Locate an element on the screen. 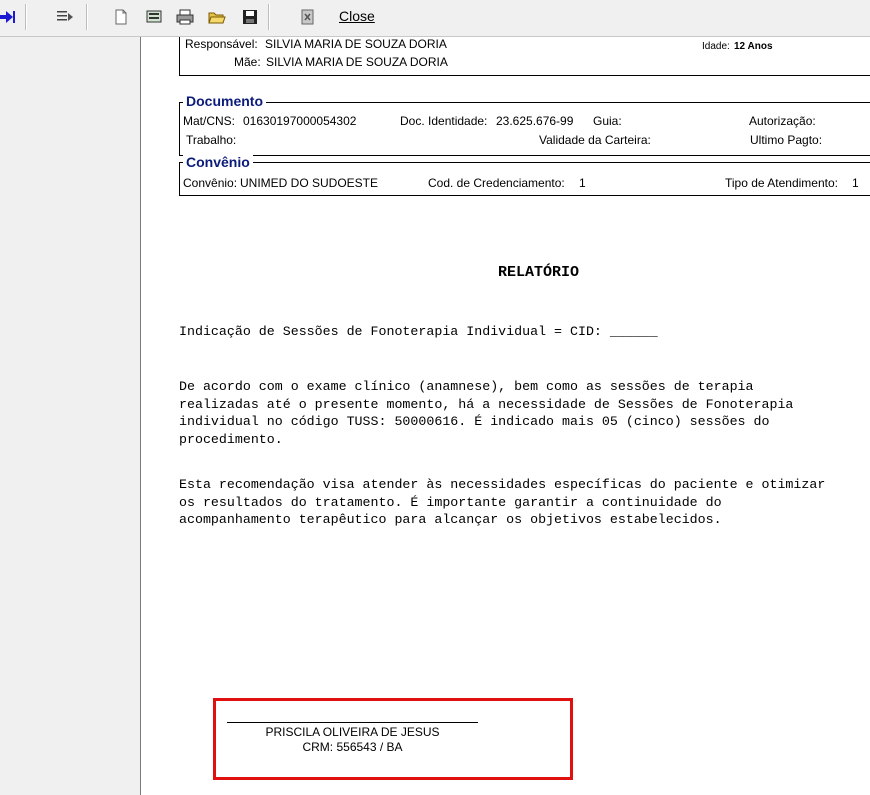 This screenshot has height=795, width=870. mae-value: SILVIA MARIA DE SOUZA DORIA is located at coordinates (357, 62).